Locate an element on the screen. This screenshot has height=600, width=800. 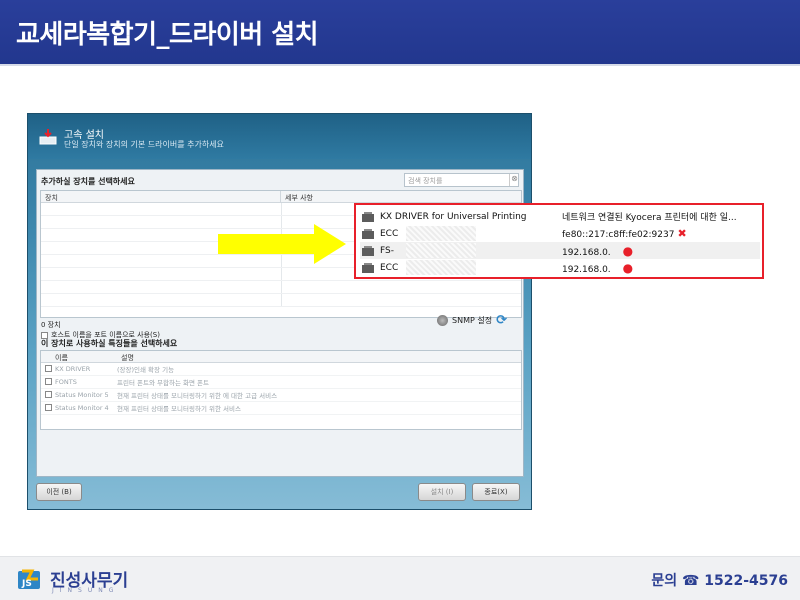
snmp-icon is located at coordinates (442, 320).